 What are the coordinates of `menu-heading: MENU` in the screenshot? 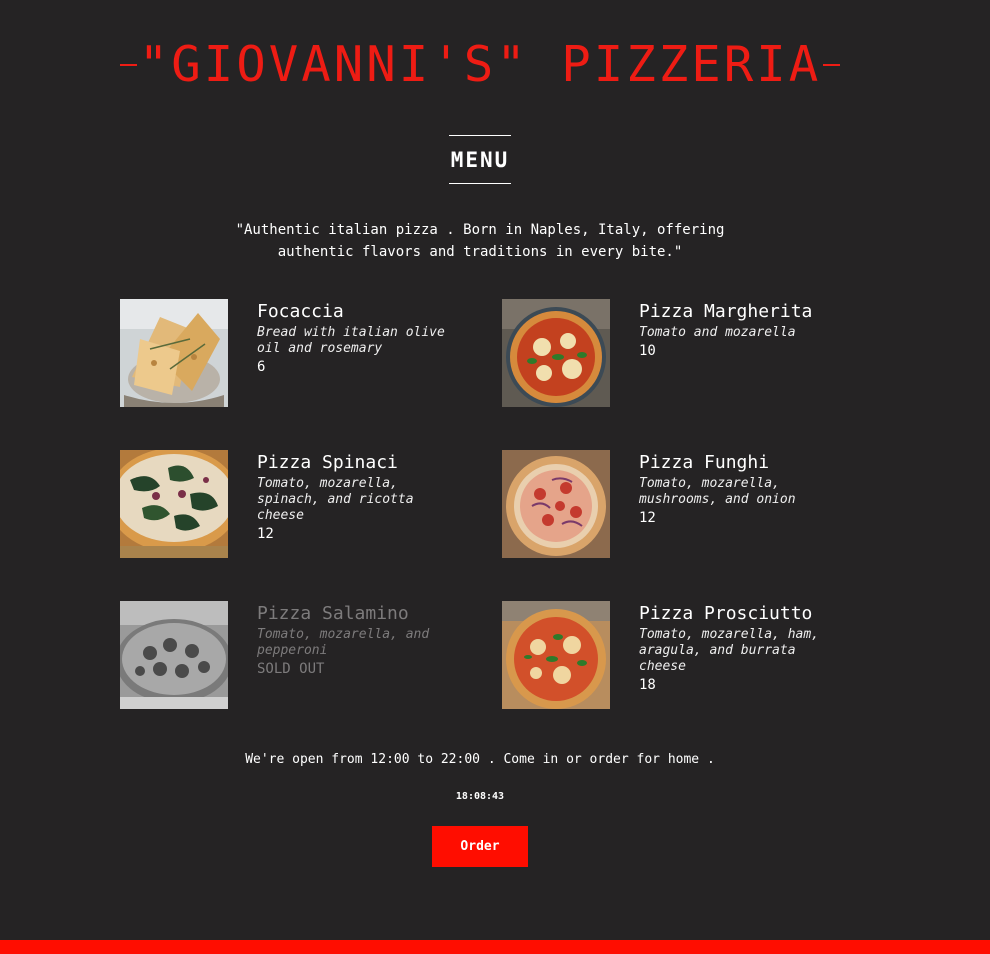 It's located at (480, 159).